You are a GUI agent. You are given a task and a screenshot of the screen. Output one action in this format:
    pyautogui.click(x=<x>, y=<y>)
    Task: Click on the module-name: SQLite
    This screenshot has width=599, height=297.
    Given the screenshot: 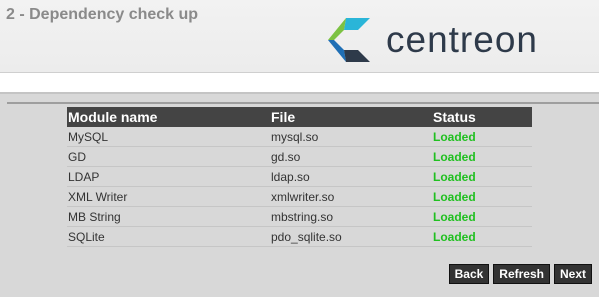 What is the action you would take?
    pyautogui.click(x=168, y=236)
    